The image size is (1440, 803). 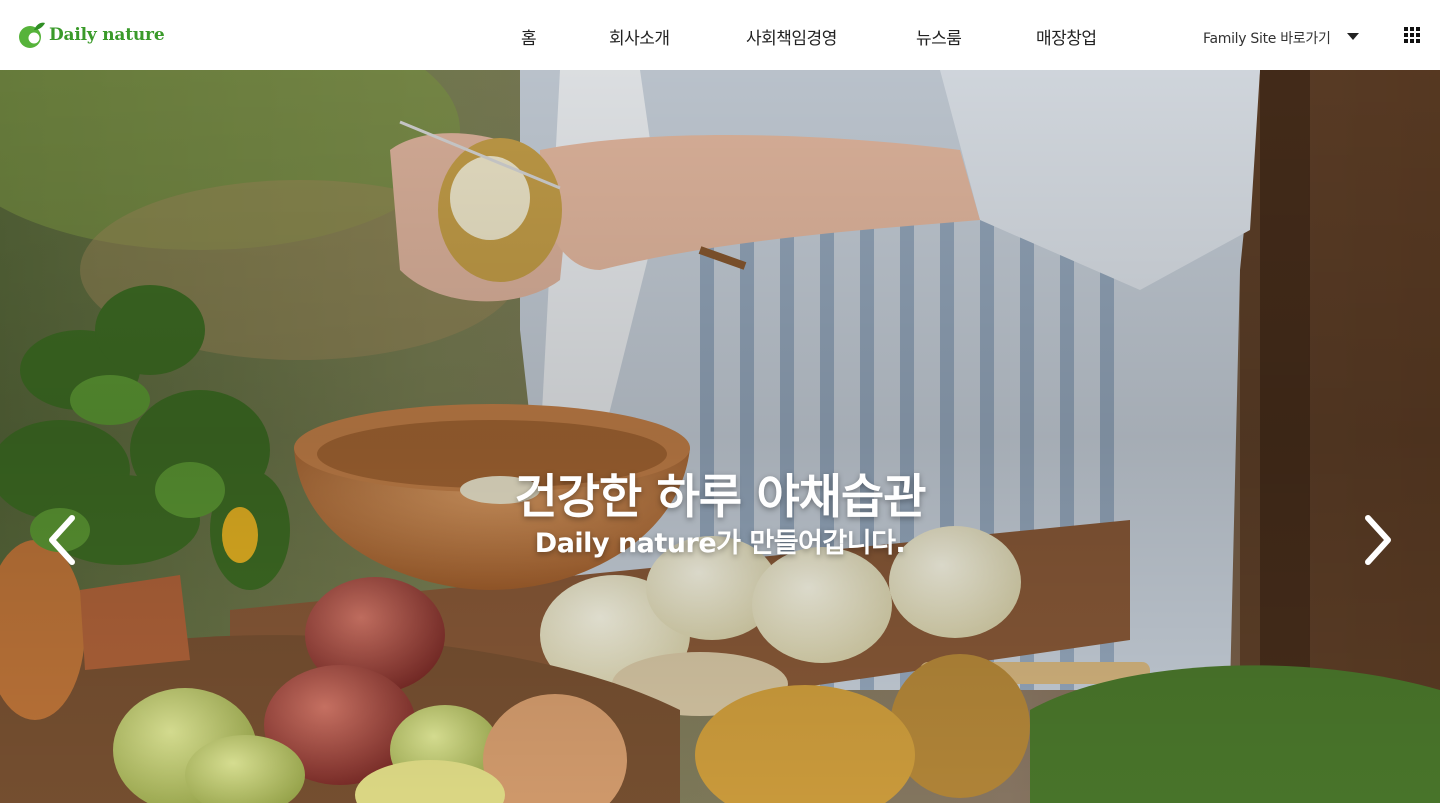 I want to click on hero-title: 건강한 하루 야채습관, so click(x=720, y=497).